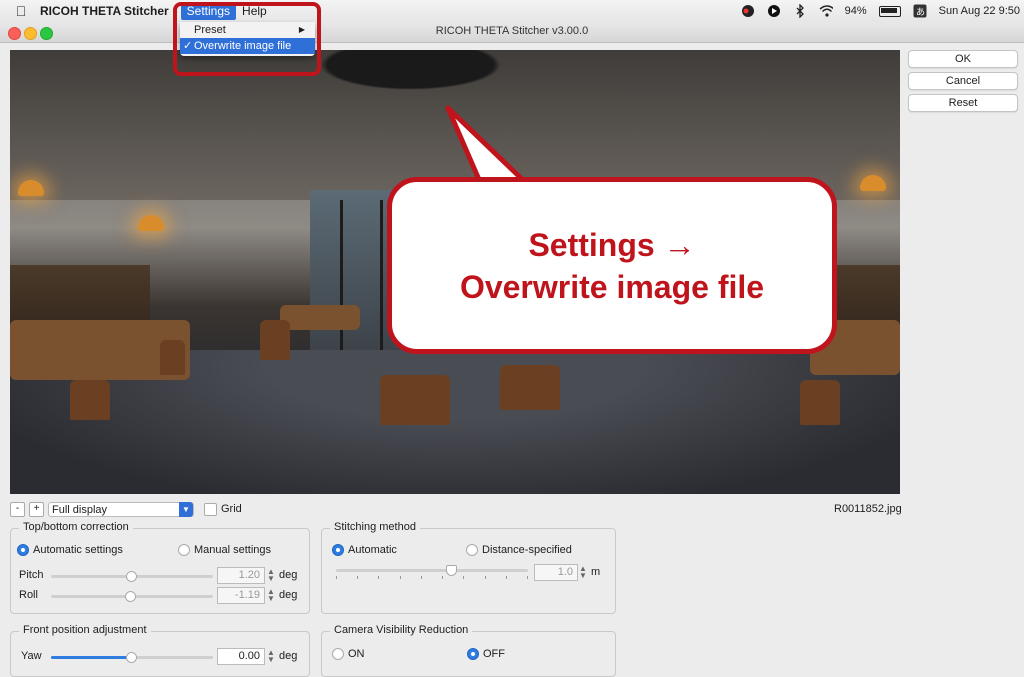  I want to click on filename-label: R0011852.jpg, so click(868, 509).